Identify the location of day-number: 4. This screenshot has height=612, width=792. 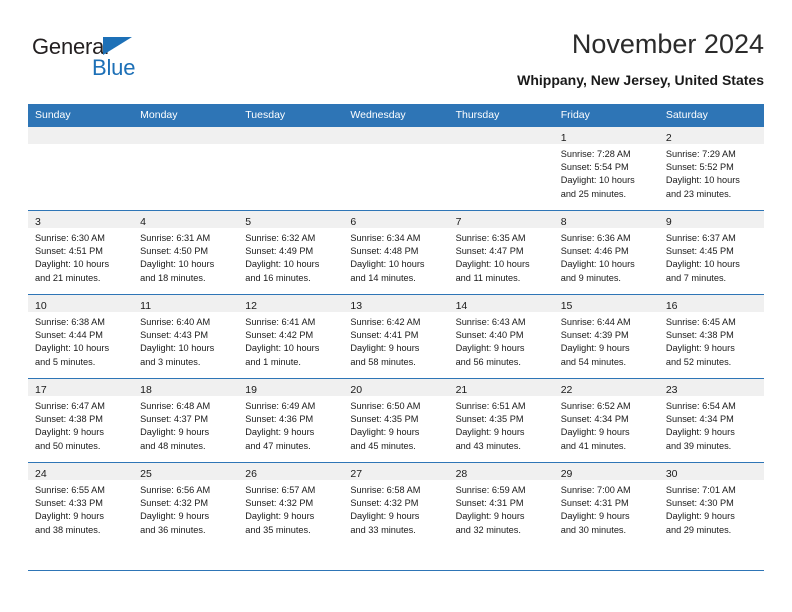
(143, 222).